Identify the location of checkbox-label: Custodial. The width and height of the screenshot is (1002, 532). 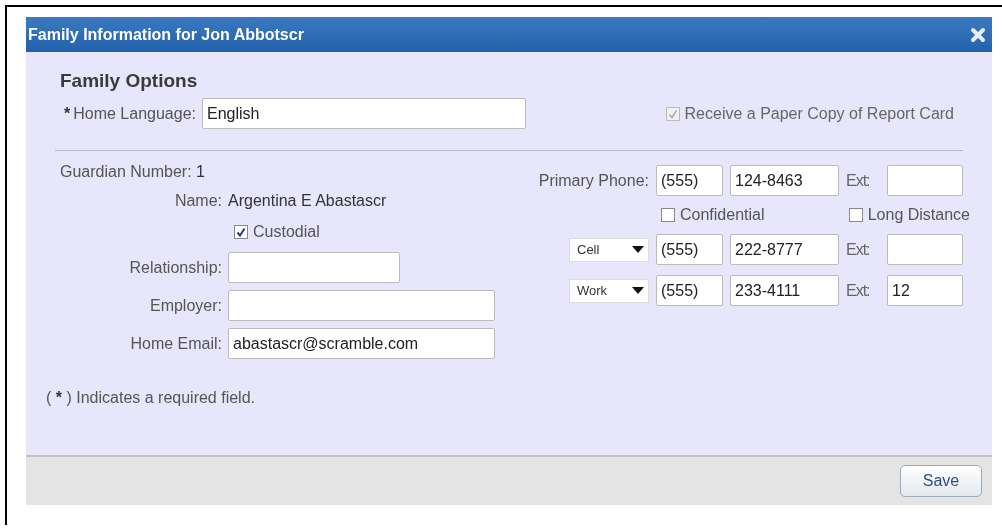
(286, 232).